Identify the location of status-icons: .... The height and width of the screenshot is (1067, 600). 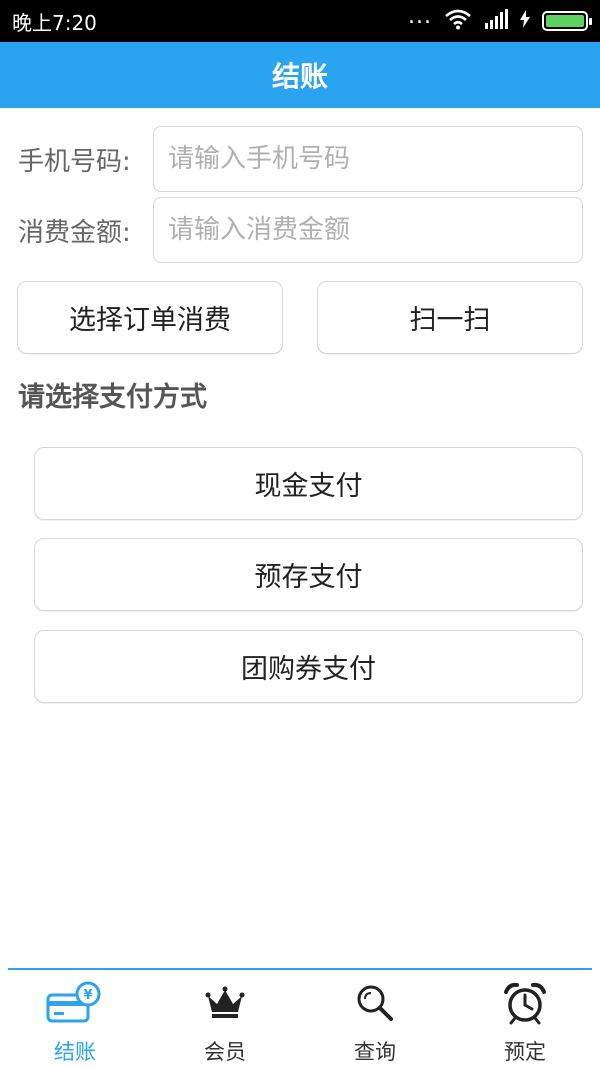
(500, 19).